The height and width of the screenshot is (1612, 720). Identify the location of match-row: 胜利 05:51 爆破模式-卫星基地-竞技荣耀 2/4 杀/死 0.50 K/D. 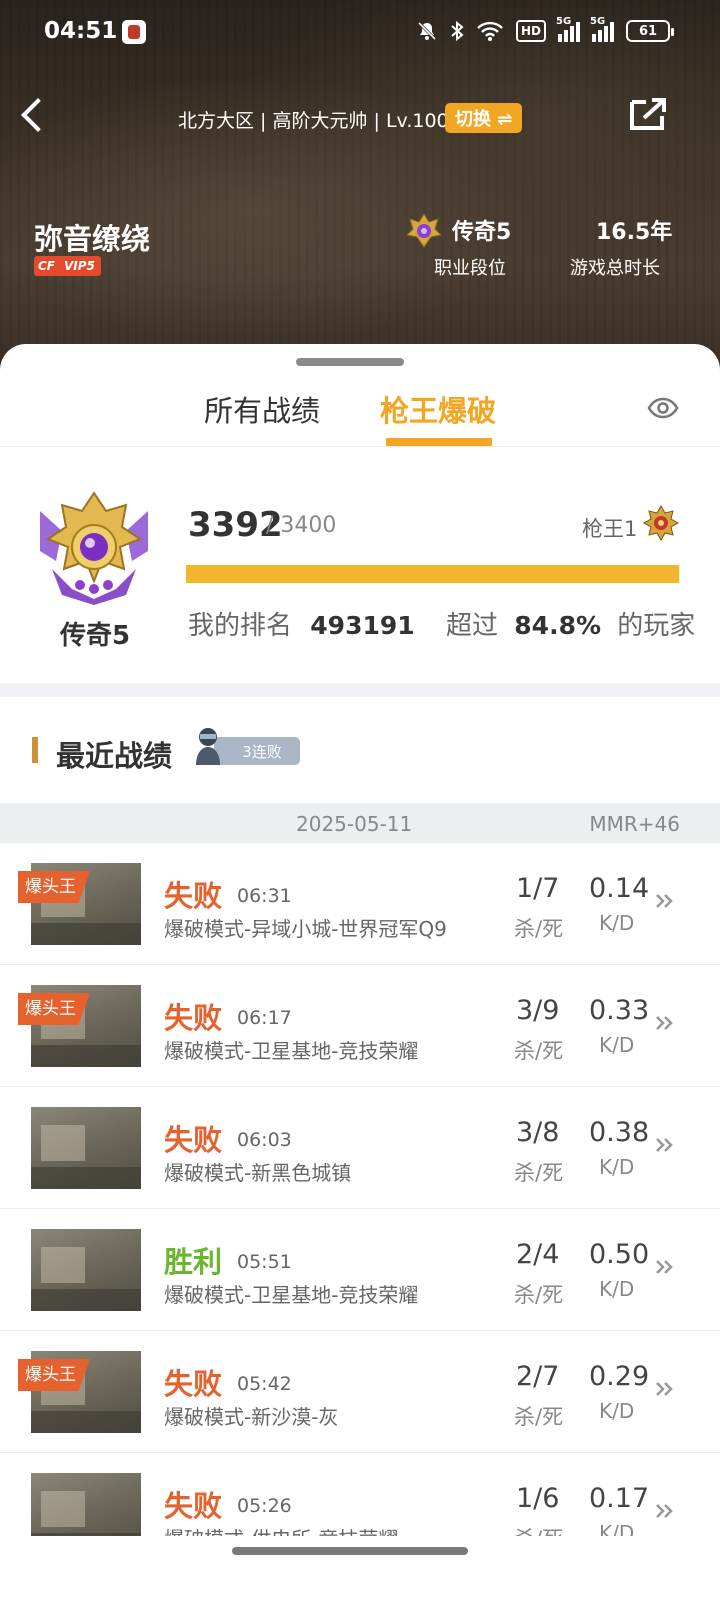
(360, 1270).